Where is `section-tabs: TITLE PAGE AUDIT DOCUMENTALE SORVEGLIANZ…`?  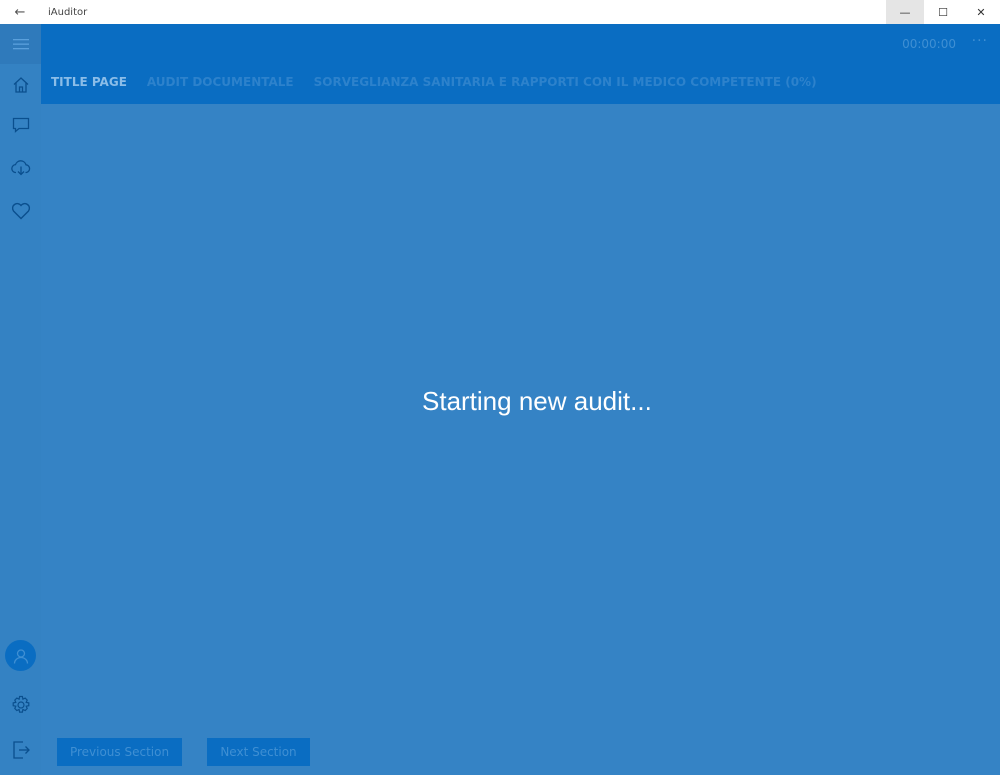 section-tabs: TITLE PAGE AUDIT DOCUMENTALE SORVEGLIANZ… is located at coordinates (434, 82).